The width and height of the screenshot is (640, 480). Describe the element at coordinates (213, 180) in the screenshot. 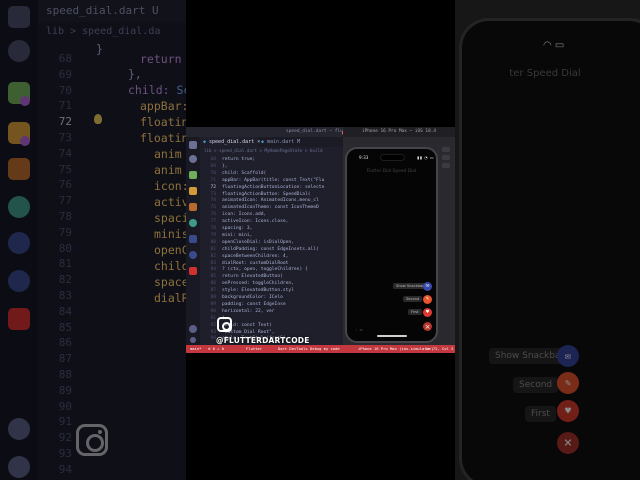

I see `line-number: 71` at that location.